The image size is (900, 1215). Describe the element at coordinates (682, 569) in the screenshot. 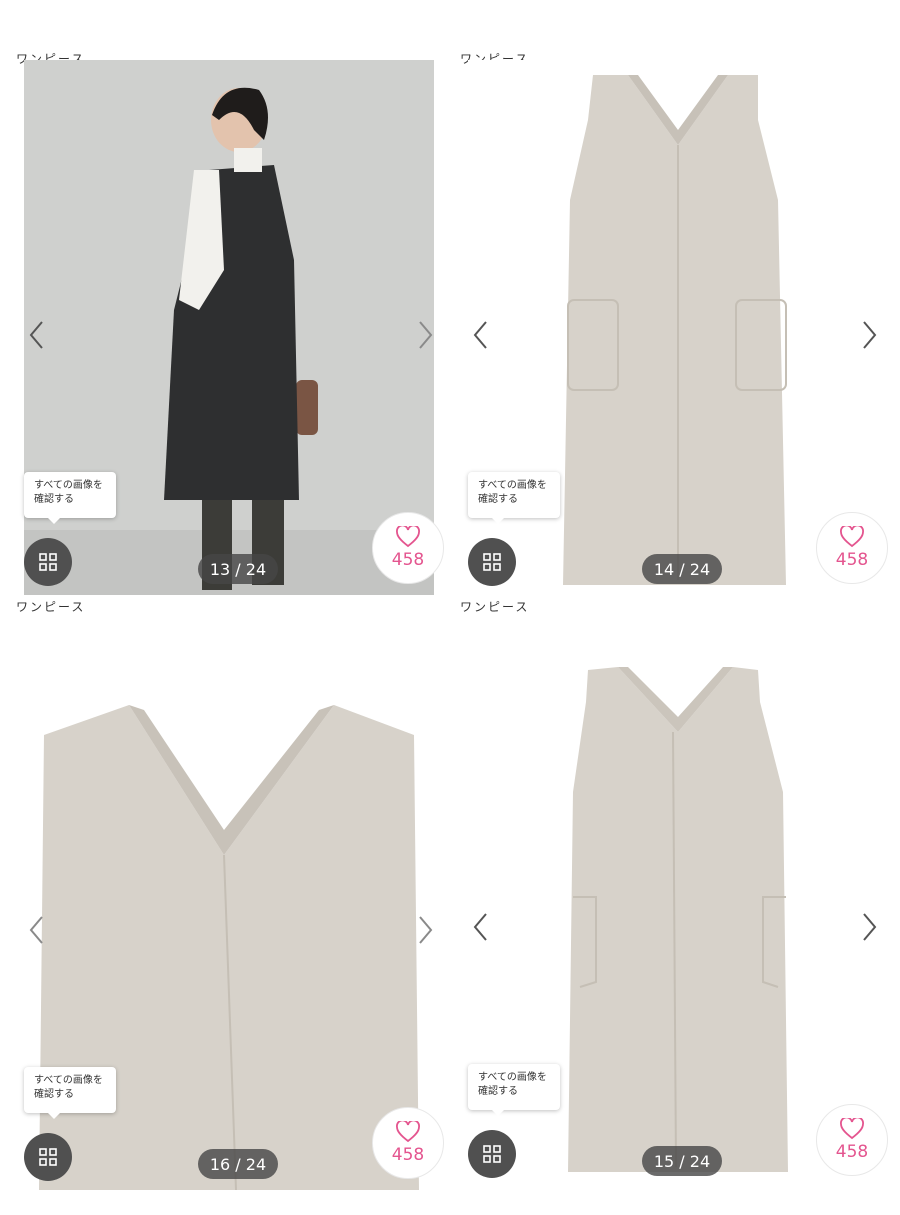

I see `image-counter: 14 / 24` at that location.